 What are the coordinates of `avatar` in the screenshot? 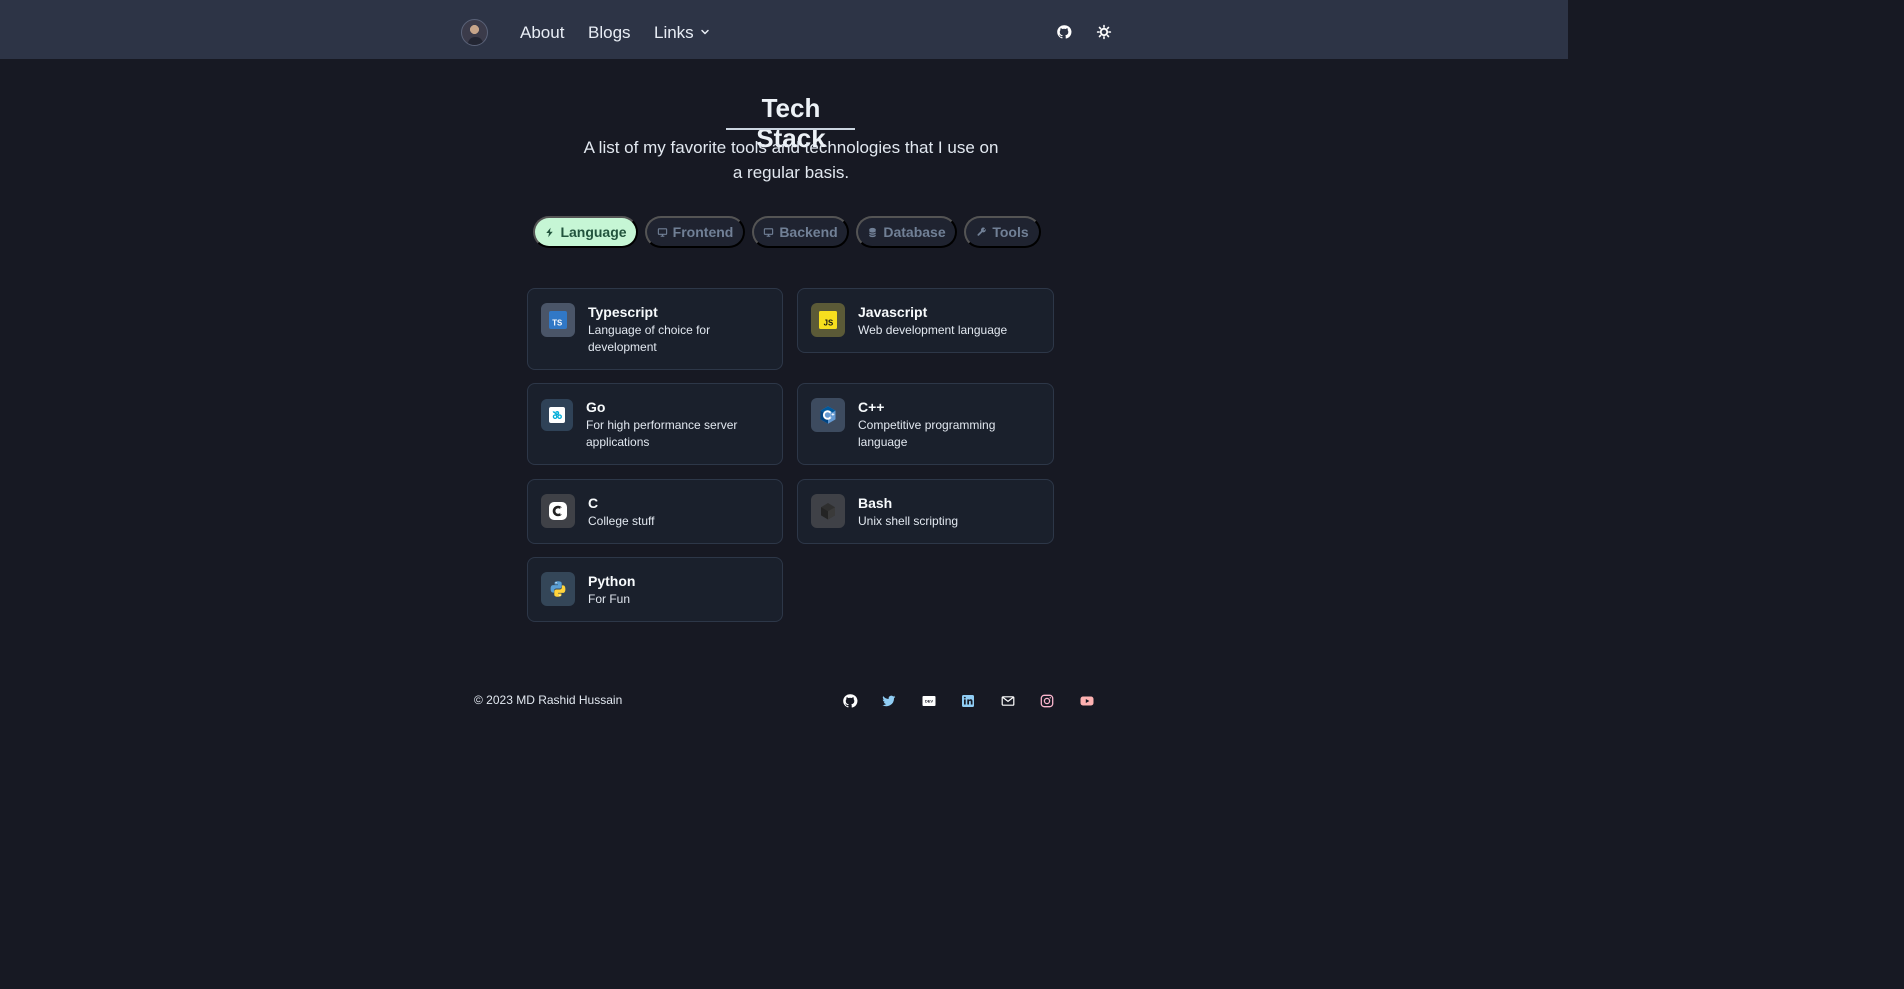 It's located at (474, 32).